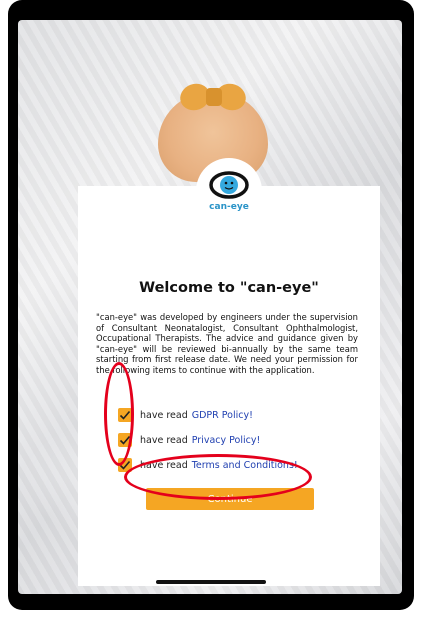 The image size is (422, 620). Describe the element at coordinates (229, 207) in the screenshot. I see `logo-text: can-eye` at that location.